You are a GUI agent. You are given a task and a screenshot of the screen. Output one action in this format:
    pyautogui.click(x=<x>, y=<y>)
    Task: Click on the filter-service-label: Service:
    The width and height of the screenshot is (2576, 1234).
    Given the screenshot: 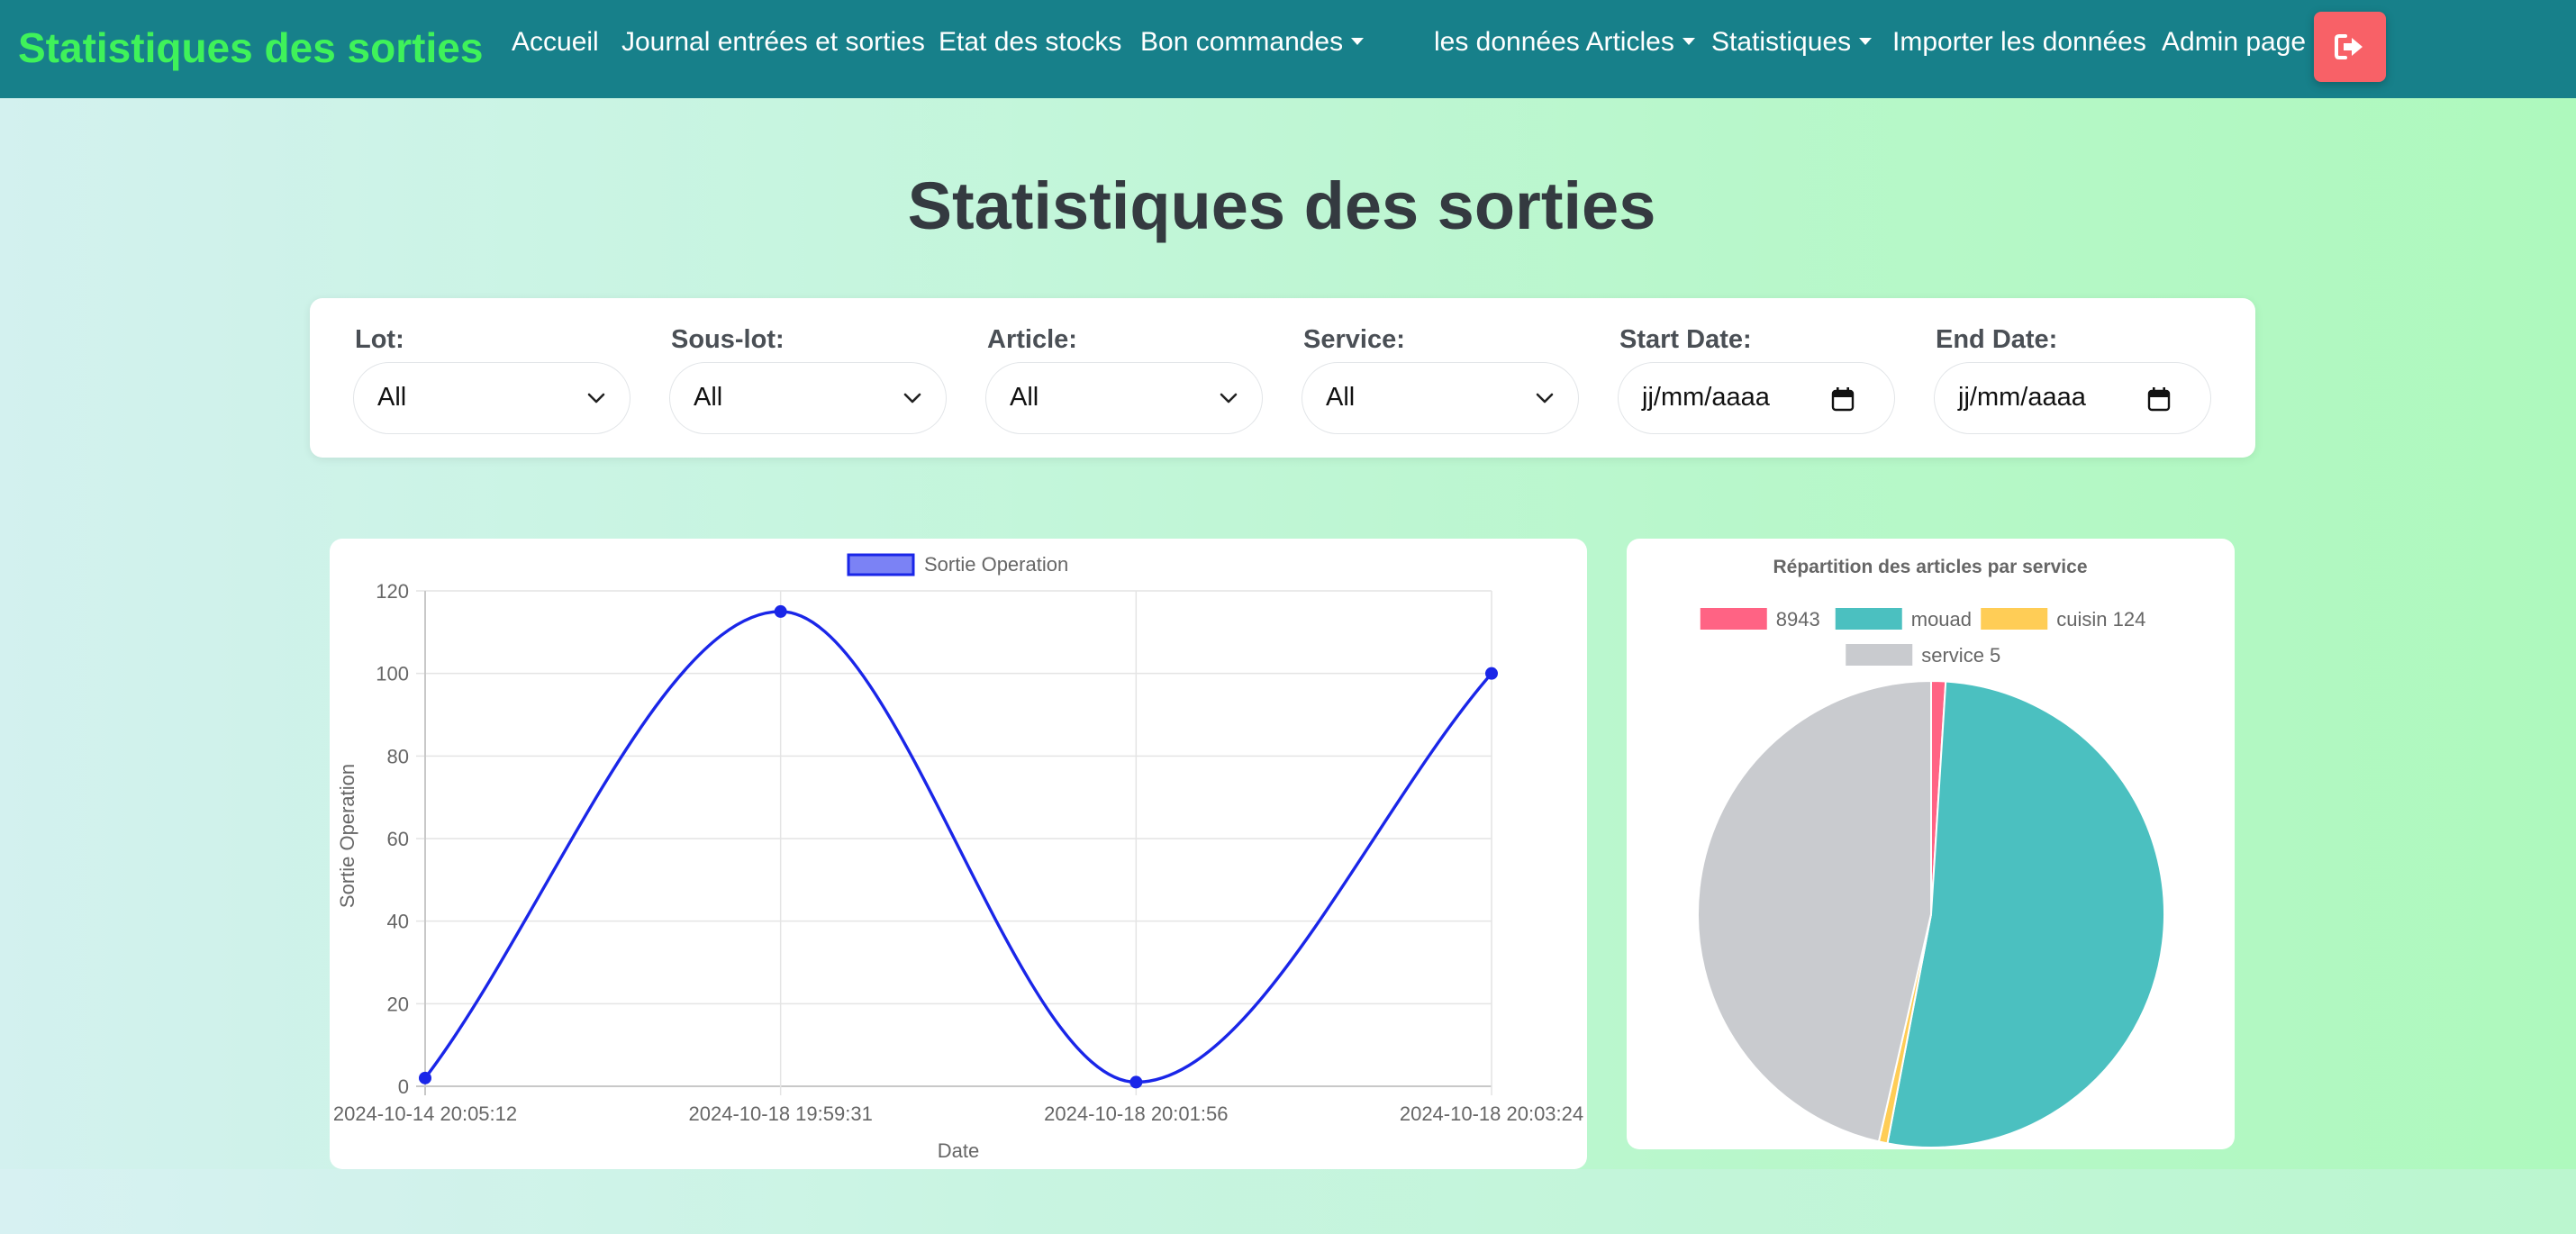 What is the action you would take?
    pyautogui.click(x=1354, y=339)
    